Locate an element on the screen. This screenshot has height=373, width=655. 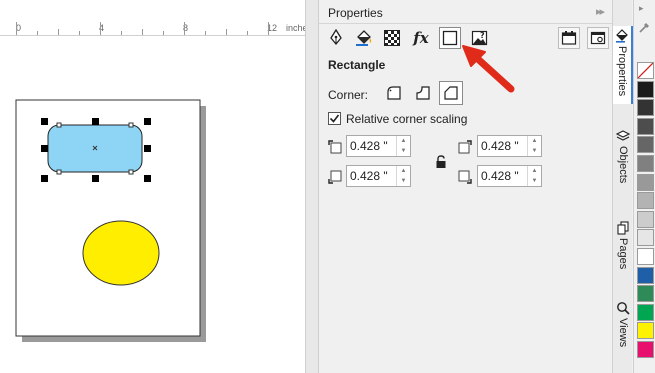
ellipse-shape is located at coordinates (121, 253).